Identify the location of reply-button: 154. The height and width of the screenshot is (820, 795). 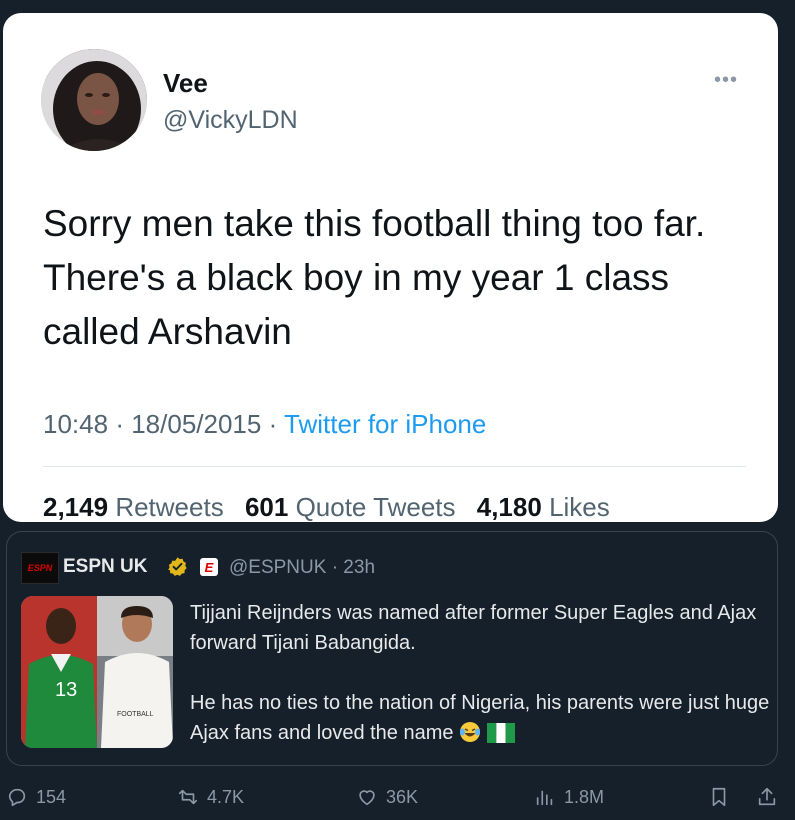
(36, 797).